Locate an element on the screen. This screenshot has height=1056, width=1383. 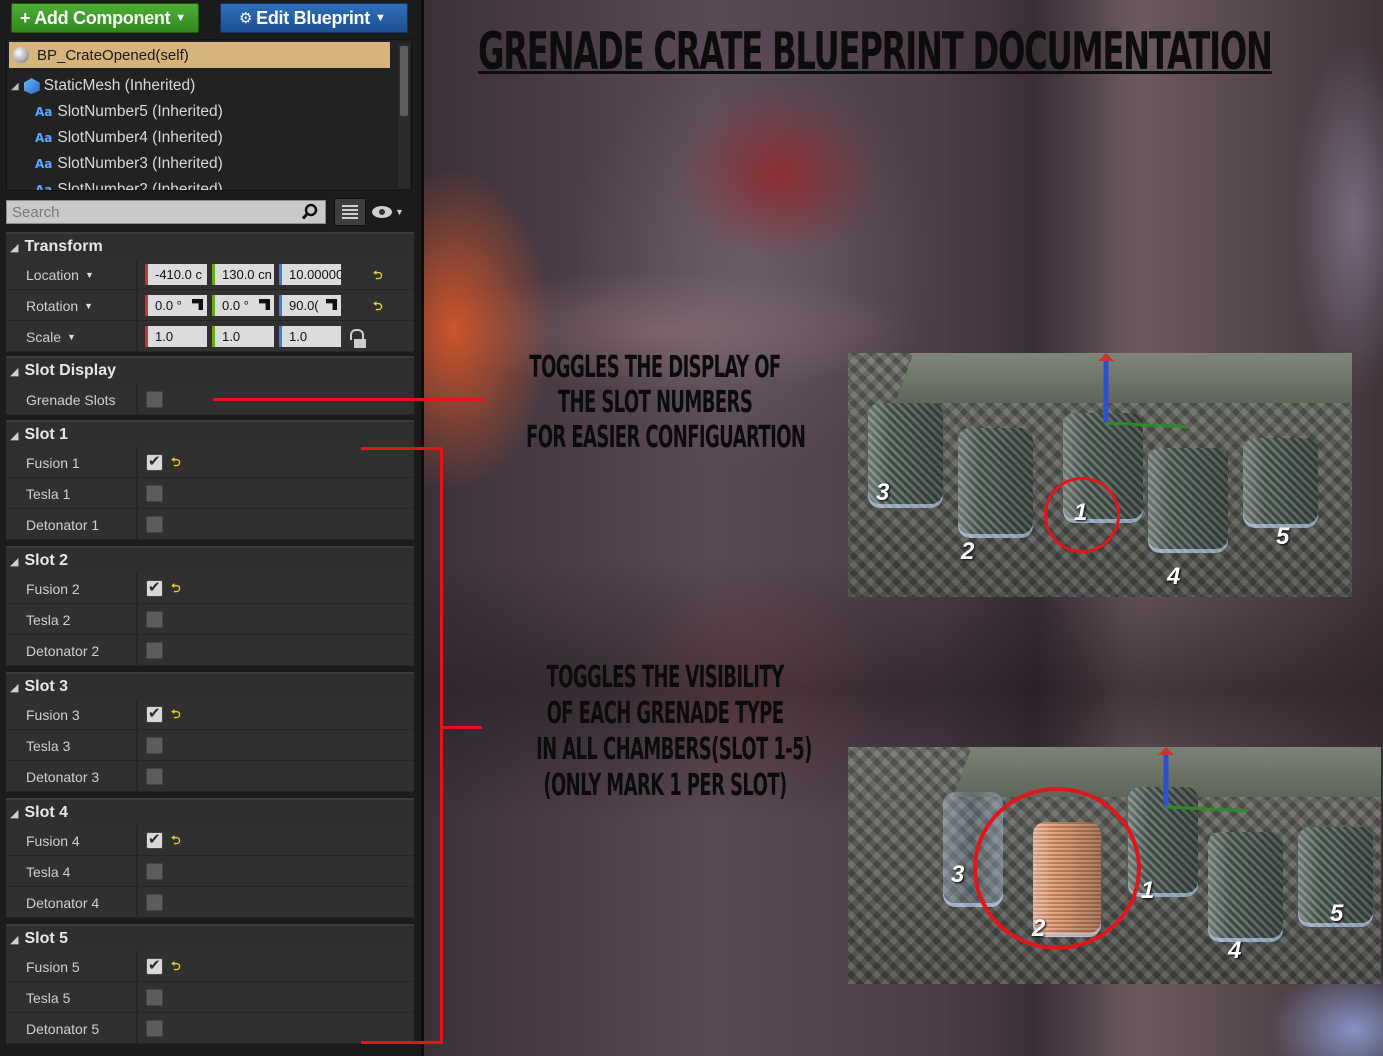
property-row-fusion-1: Fusion 1 ⮌ is located at coordinates (210, 462).